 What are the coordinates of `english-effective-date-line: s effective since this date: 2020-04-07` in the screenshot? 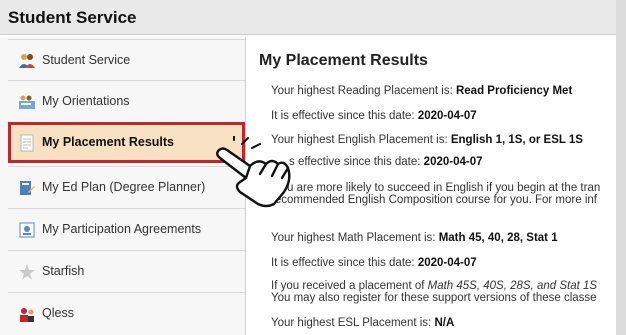 It's located at (386, 162).